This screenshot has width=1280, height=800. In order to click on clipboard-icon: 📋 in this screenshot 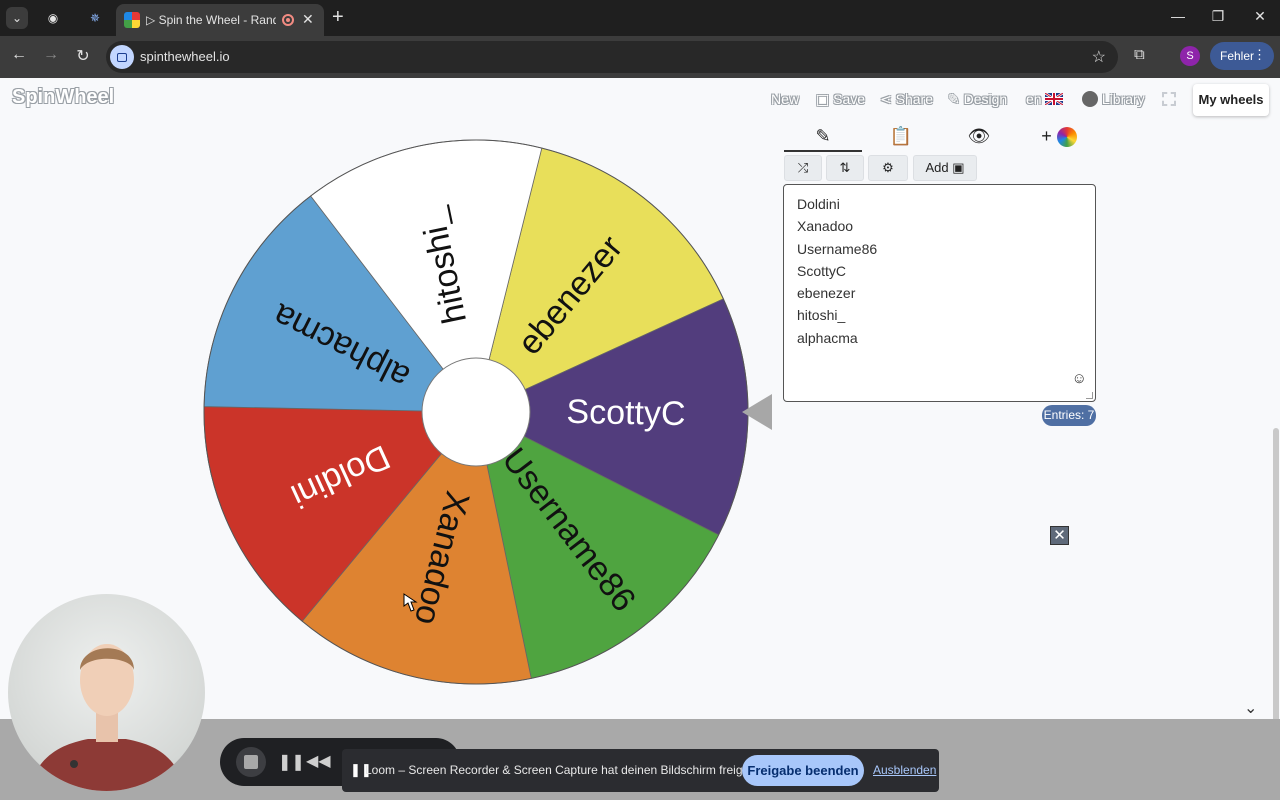, I will do `click(901, 136)`.